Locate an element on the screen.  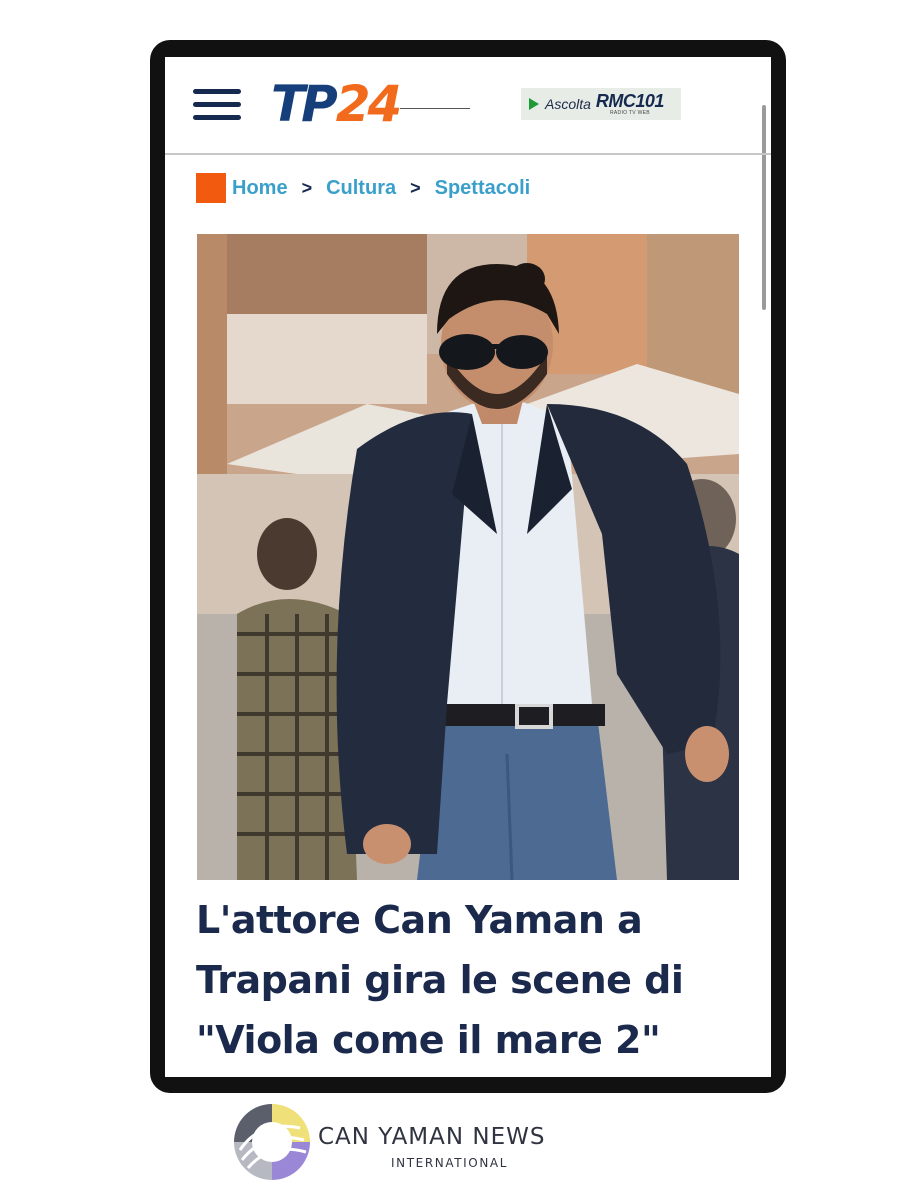
breadcrumb-square-icon is located at coordinates (211, 188).